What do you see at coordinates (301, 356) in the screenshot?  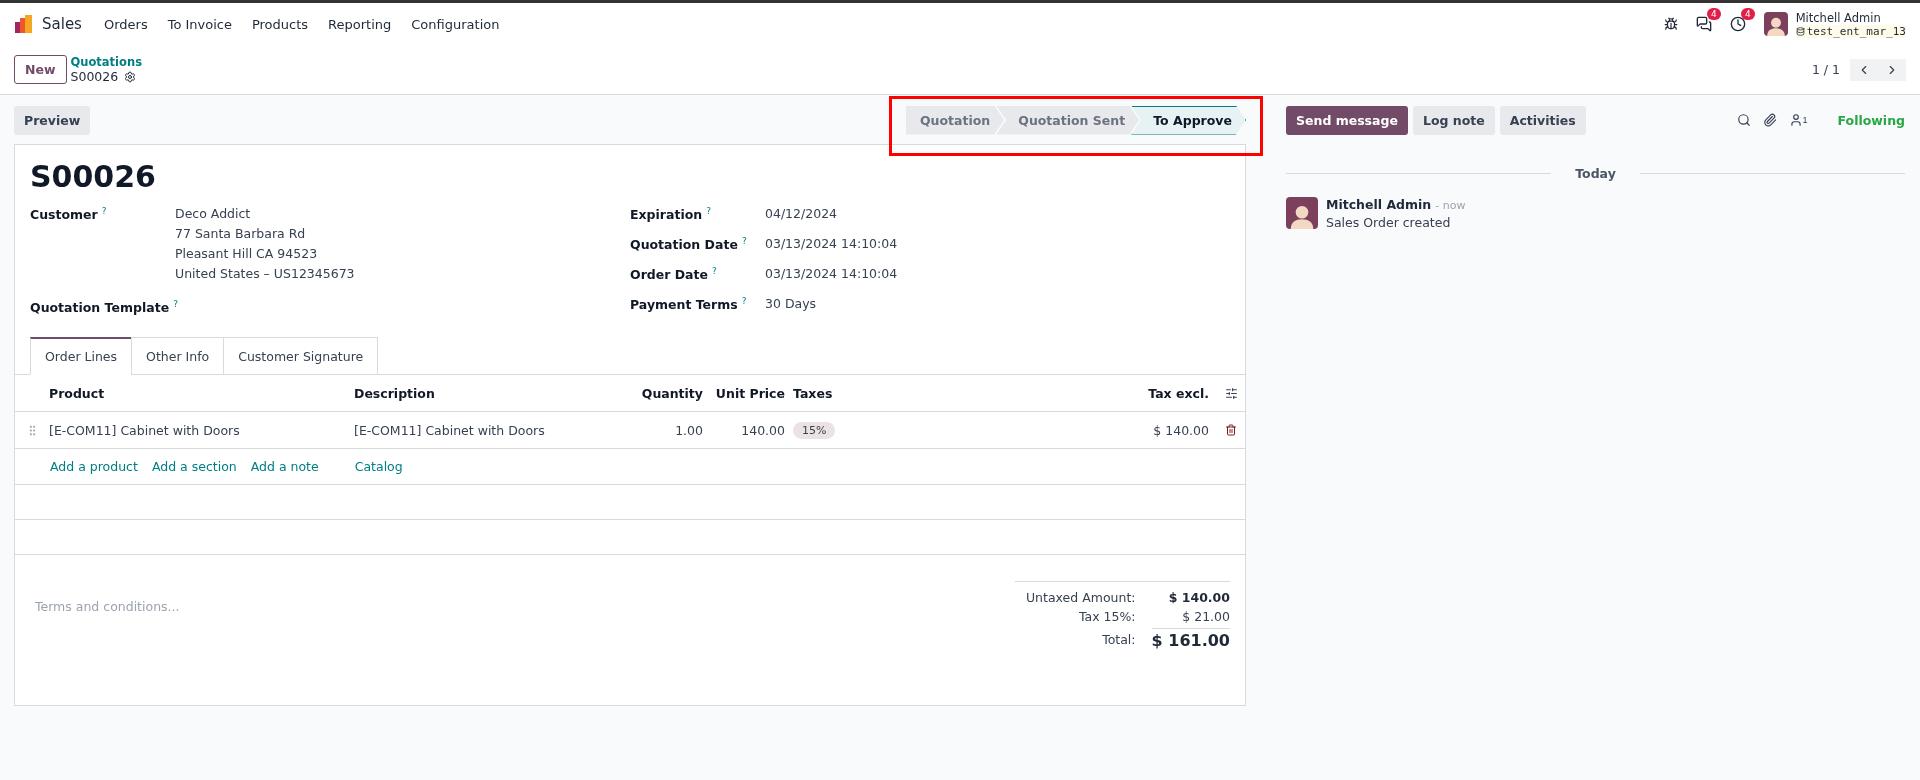 I see `tab: Customer Signature` at bounding box center [301, 356].